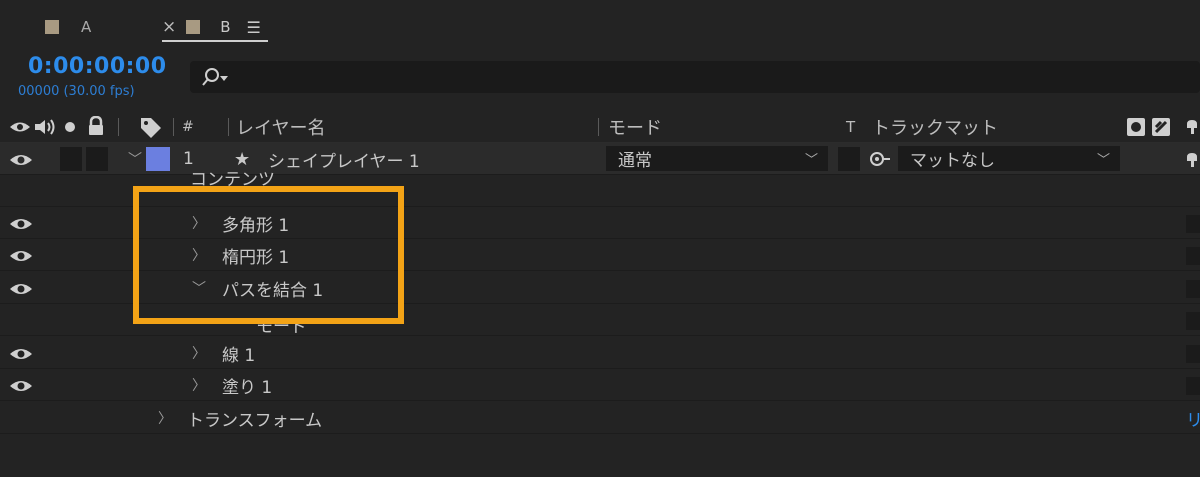 Image resolution: width=1200 pixels, height=477 pixels. Describe the element at coordinates (68, 27) in the screenshot. I see `tab-a: A` at that location.